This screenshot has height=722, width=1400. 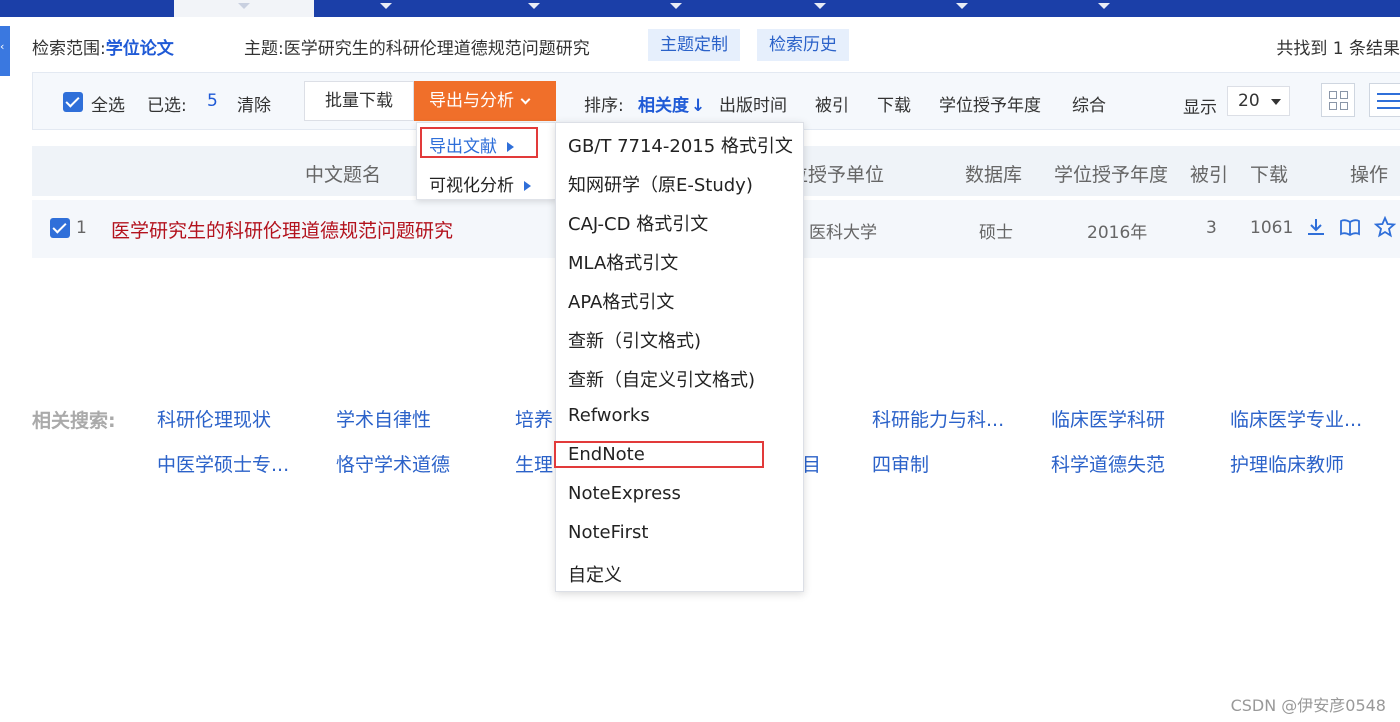 I want to click on select-all-checkbox, so click(x=73, y=102).